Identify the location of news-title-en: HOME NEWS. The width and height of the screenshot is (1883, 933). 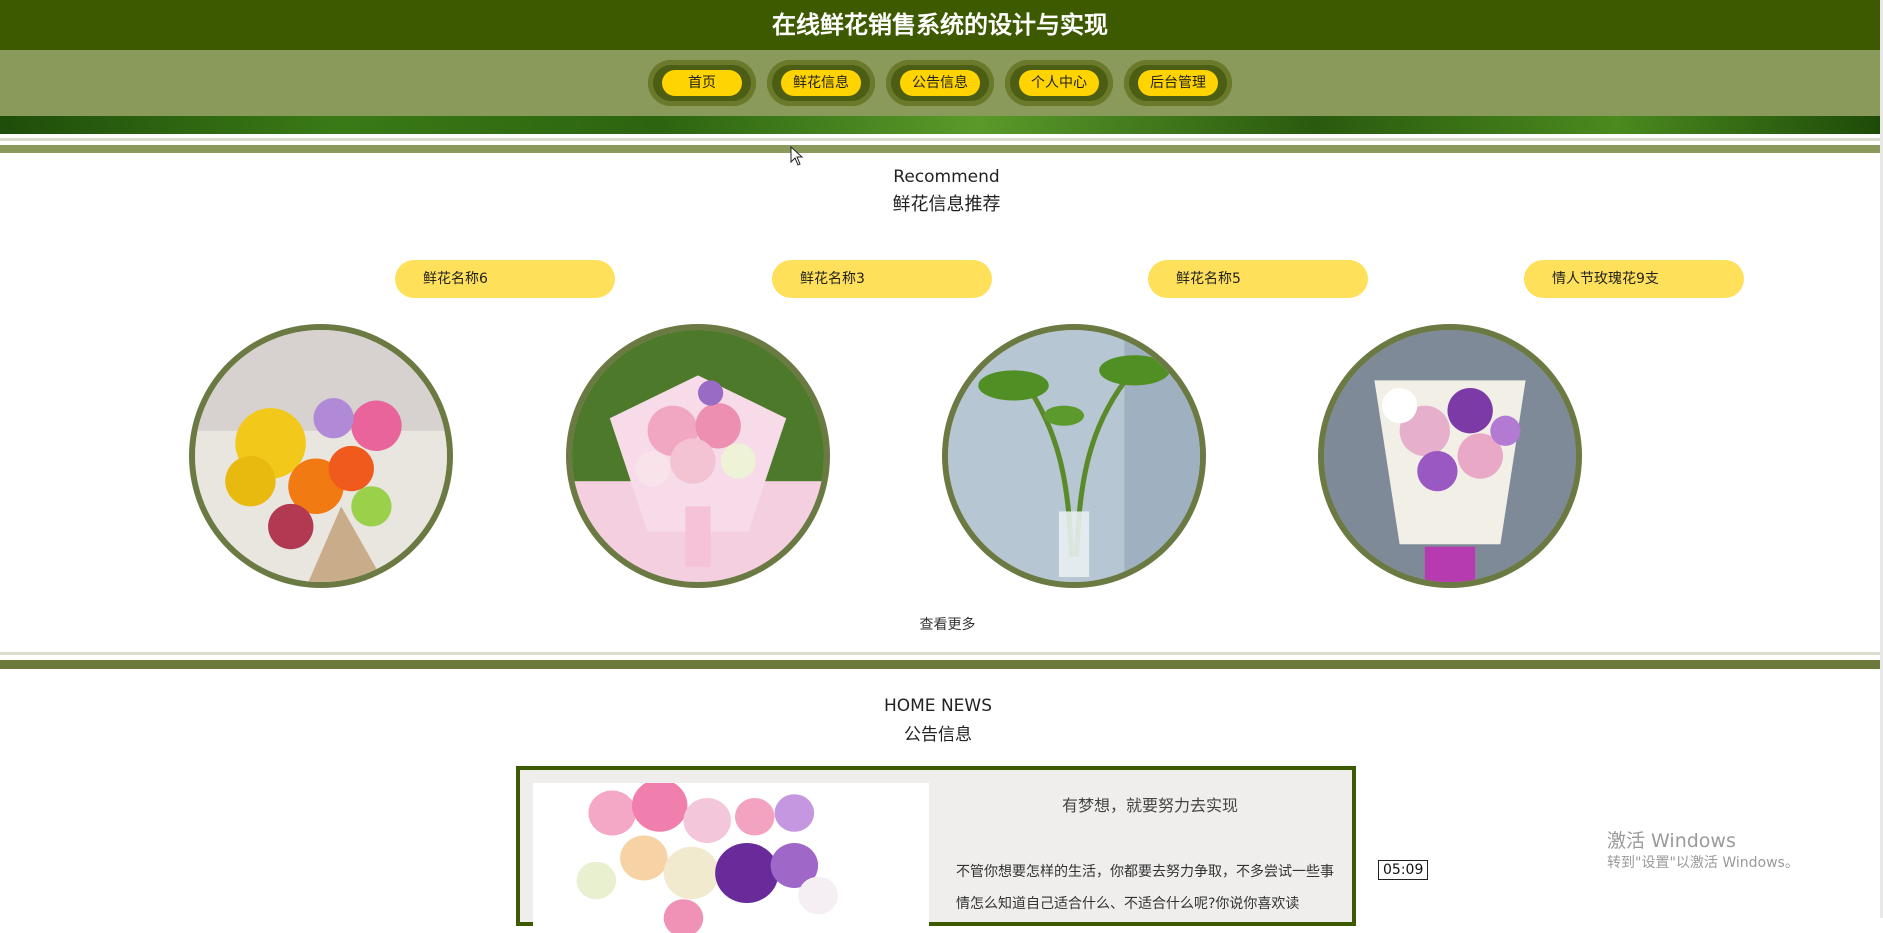
(938, 706).